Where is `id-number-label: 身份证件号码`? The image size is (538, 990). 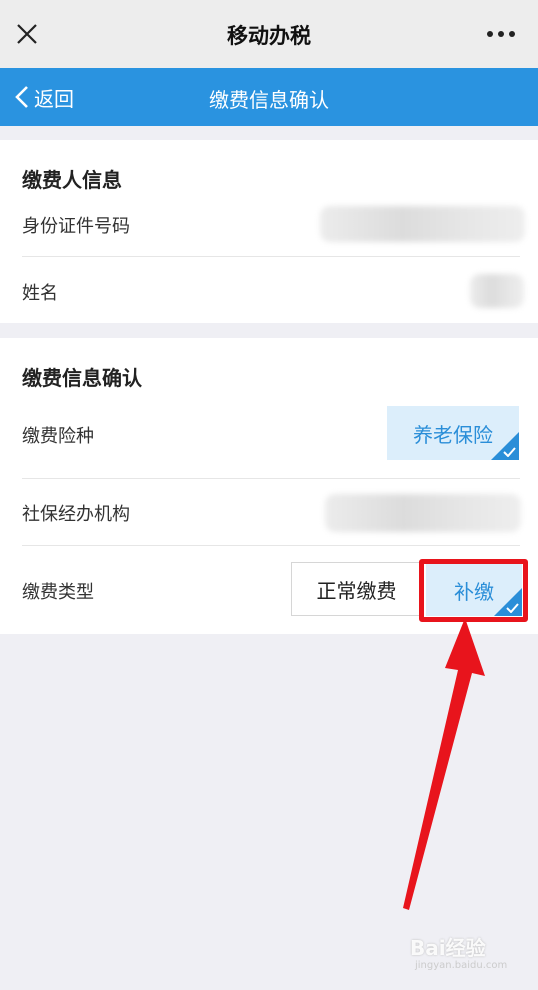
id-number-label: 身份证件号码 is located at coordinates (76, 226).